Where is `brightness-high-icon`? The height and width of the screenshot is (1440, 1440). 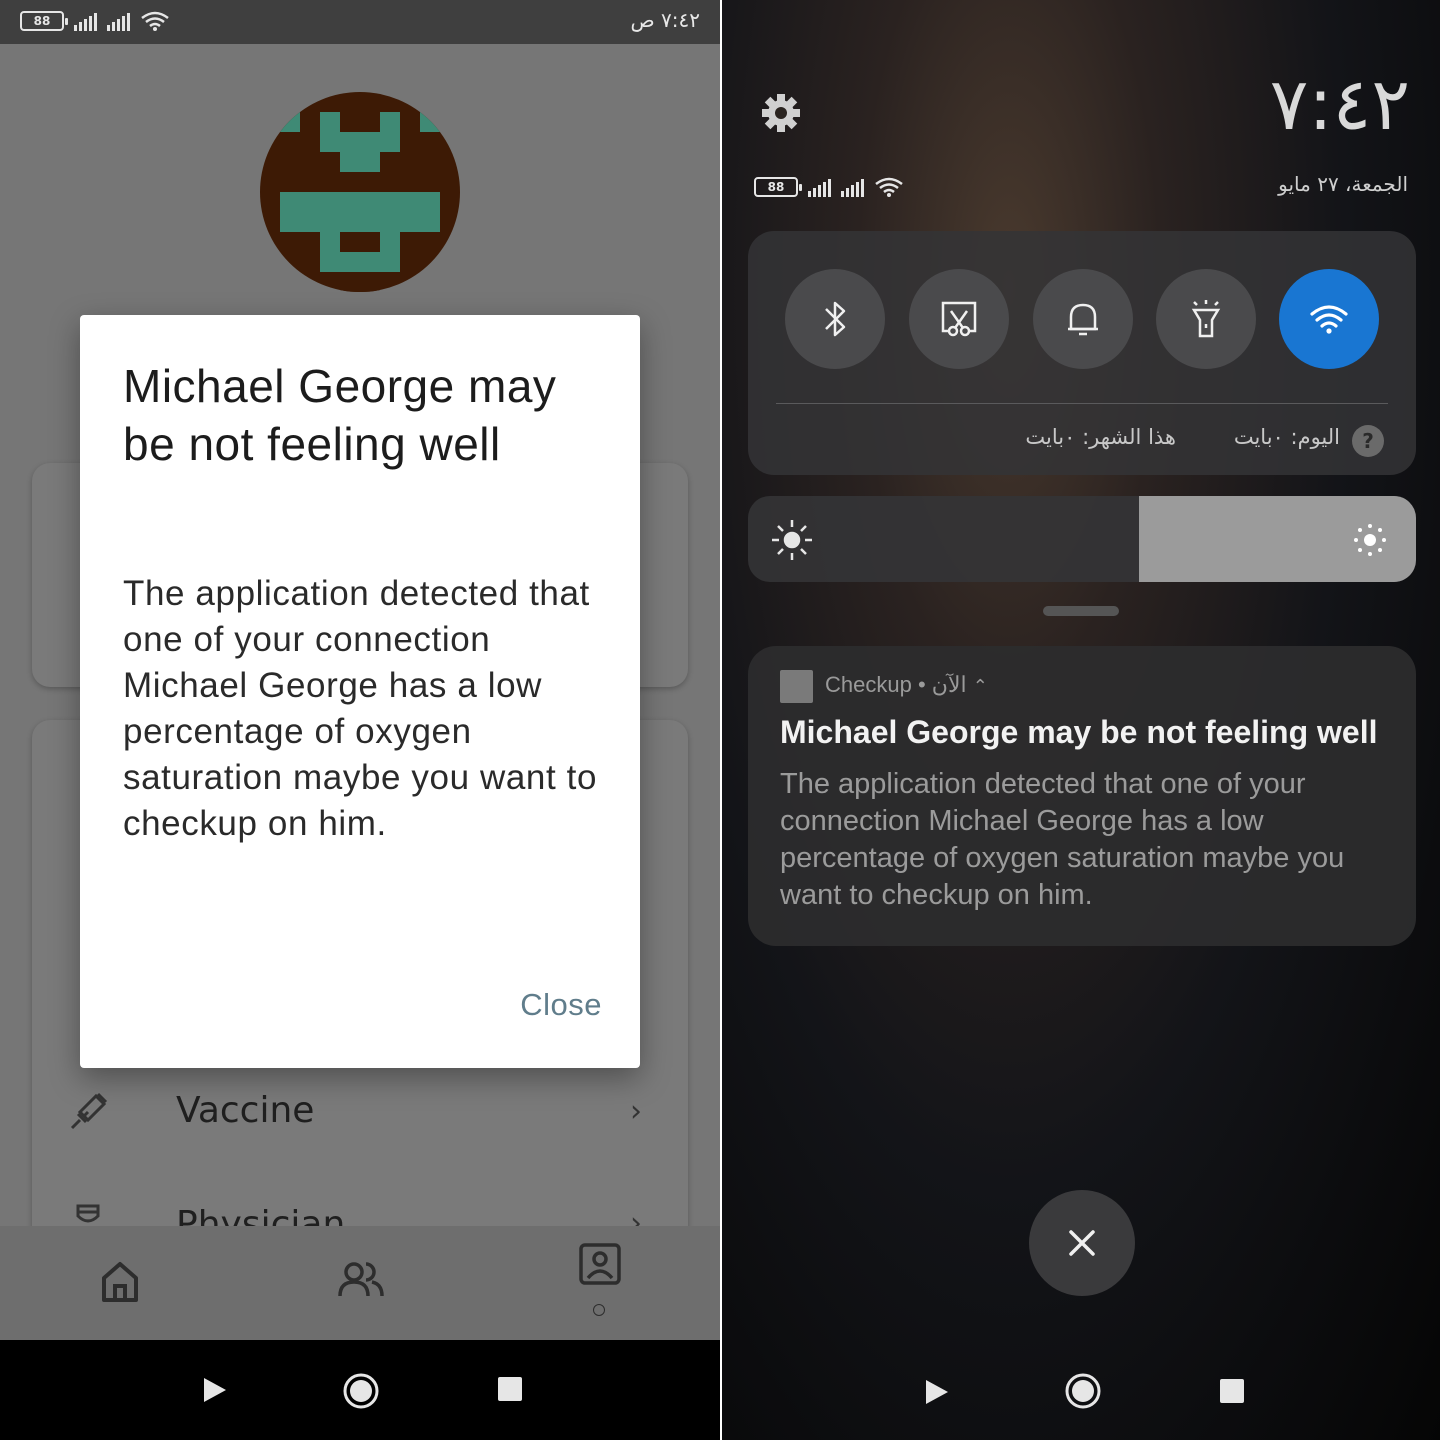 brightness-high-icon is located at coordinates (1370, 540).